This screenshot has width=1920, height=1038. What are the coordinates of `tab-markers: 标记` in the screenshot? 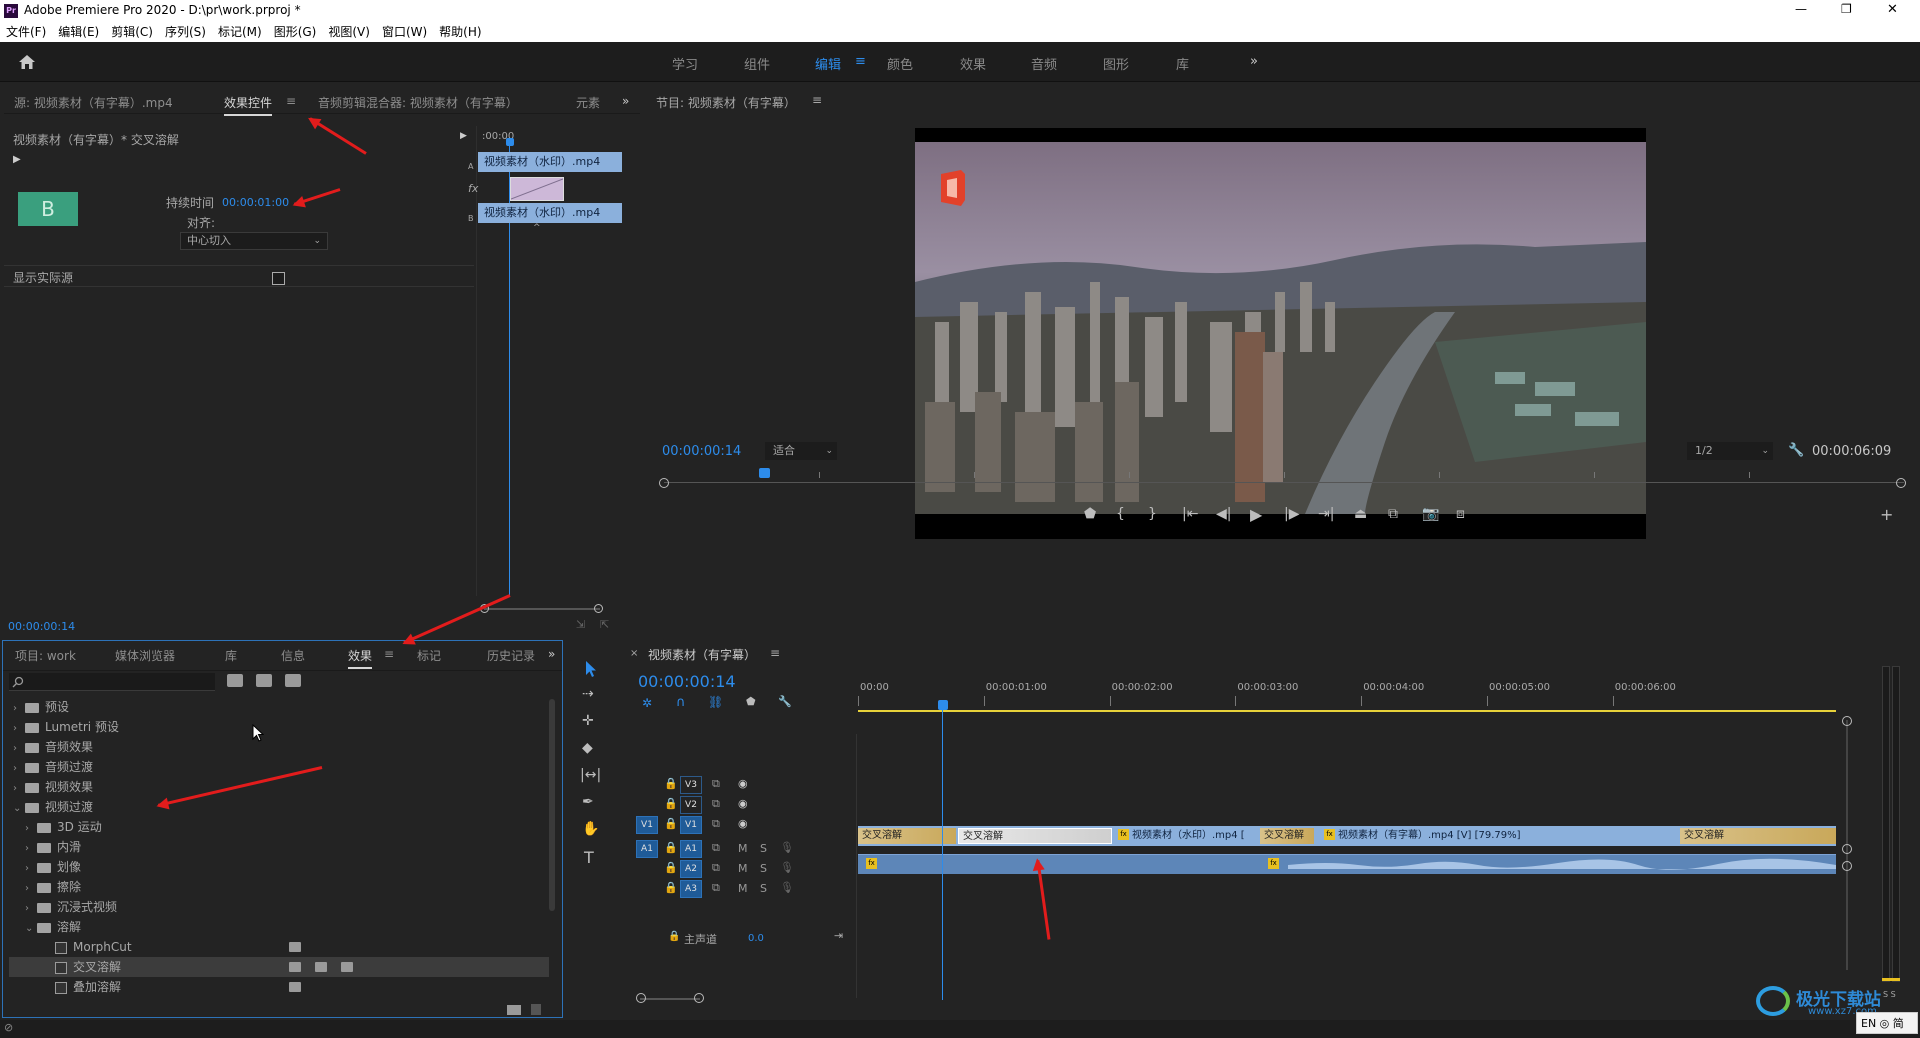 It's located at (429, 655).